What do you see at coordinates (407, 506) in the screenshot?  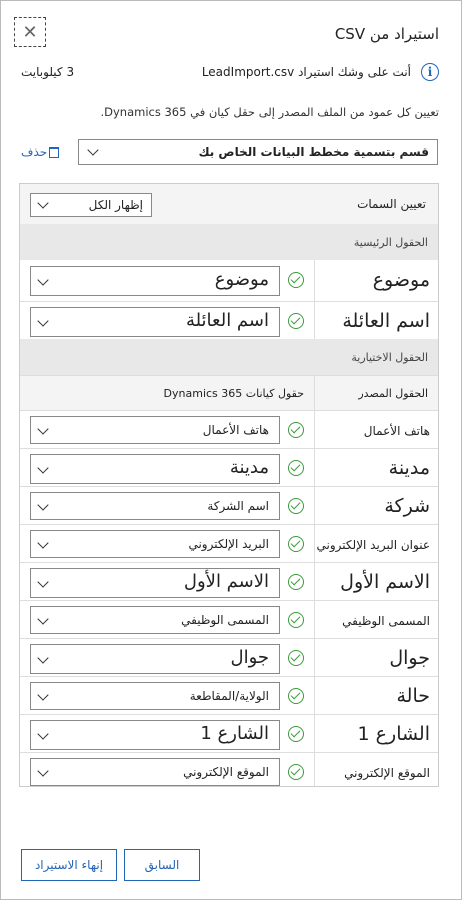 I see `source-field: شركة` at bounding box center [407, 506].